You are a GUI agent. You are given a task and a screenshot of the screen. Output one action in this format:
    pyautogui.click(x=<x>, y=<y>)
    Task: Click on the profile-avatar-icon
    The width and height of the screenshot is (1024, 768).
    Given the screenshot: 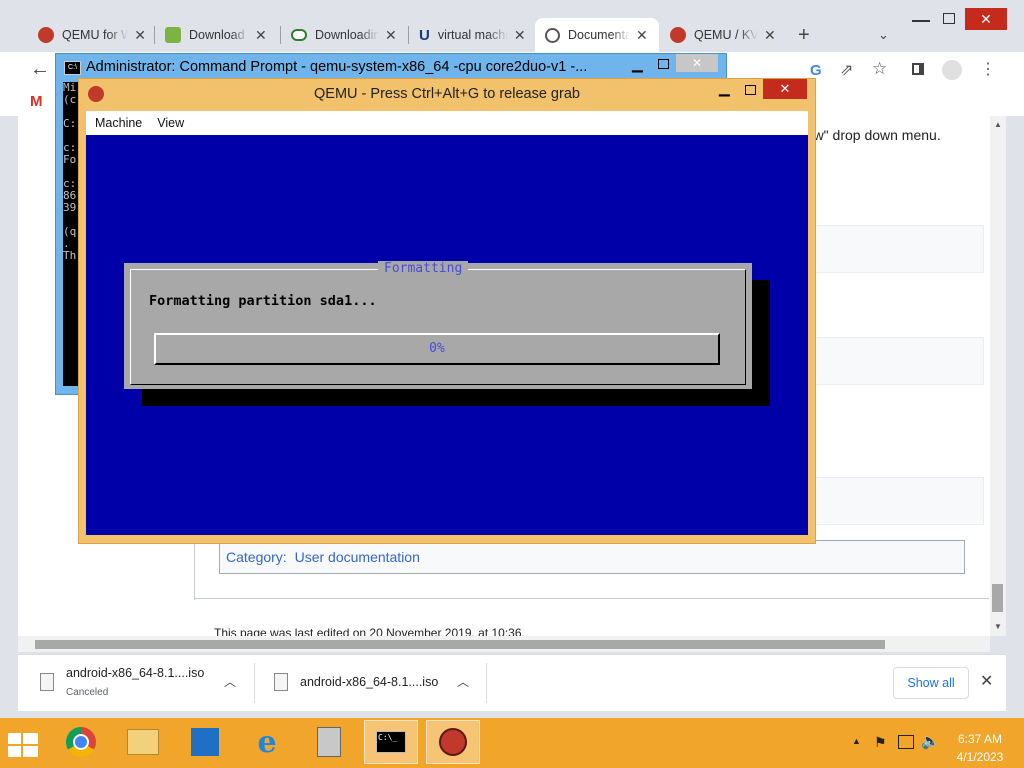 What is the action you would take?
    pyautogui.click(x=952, y=70)
    